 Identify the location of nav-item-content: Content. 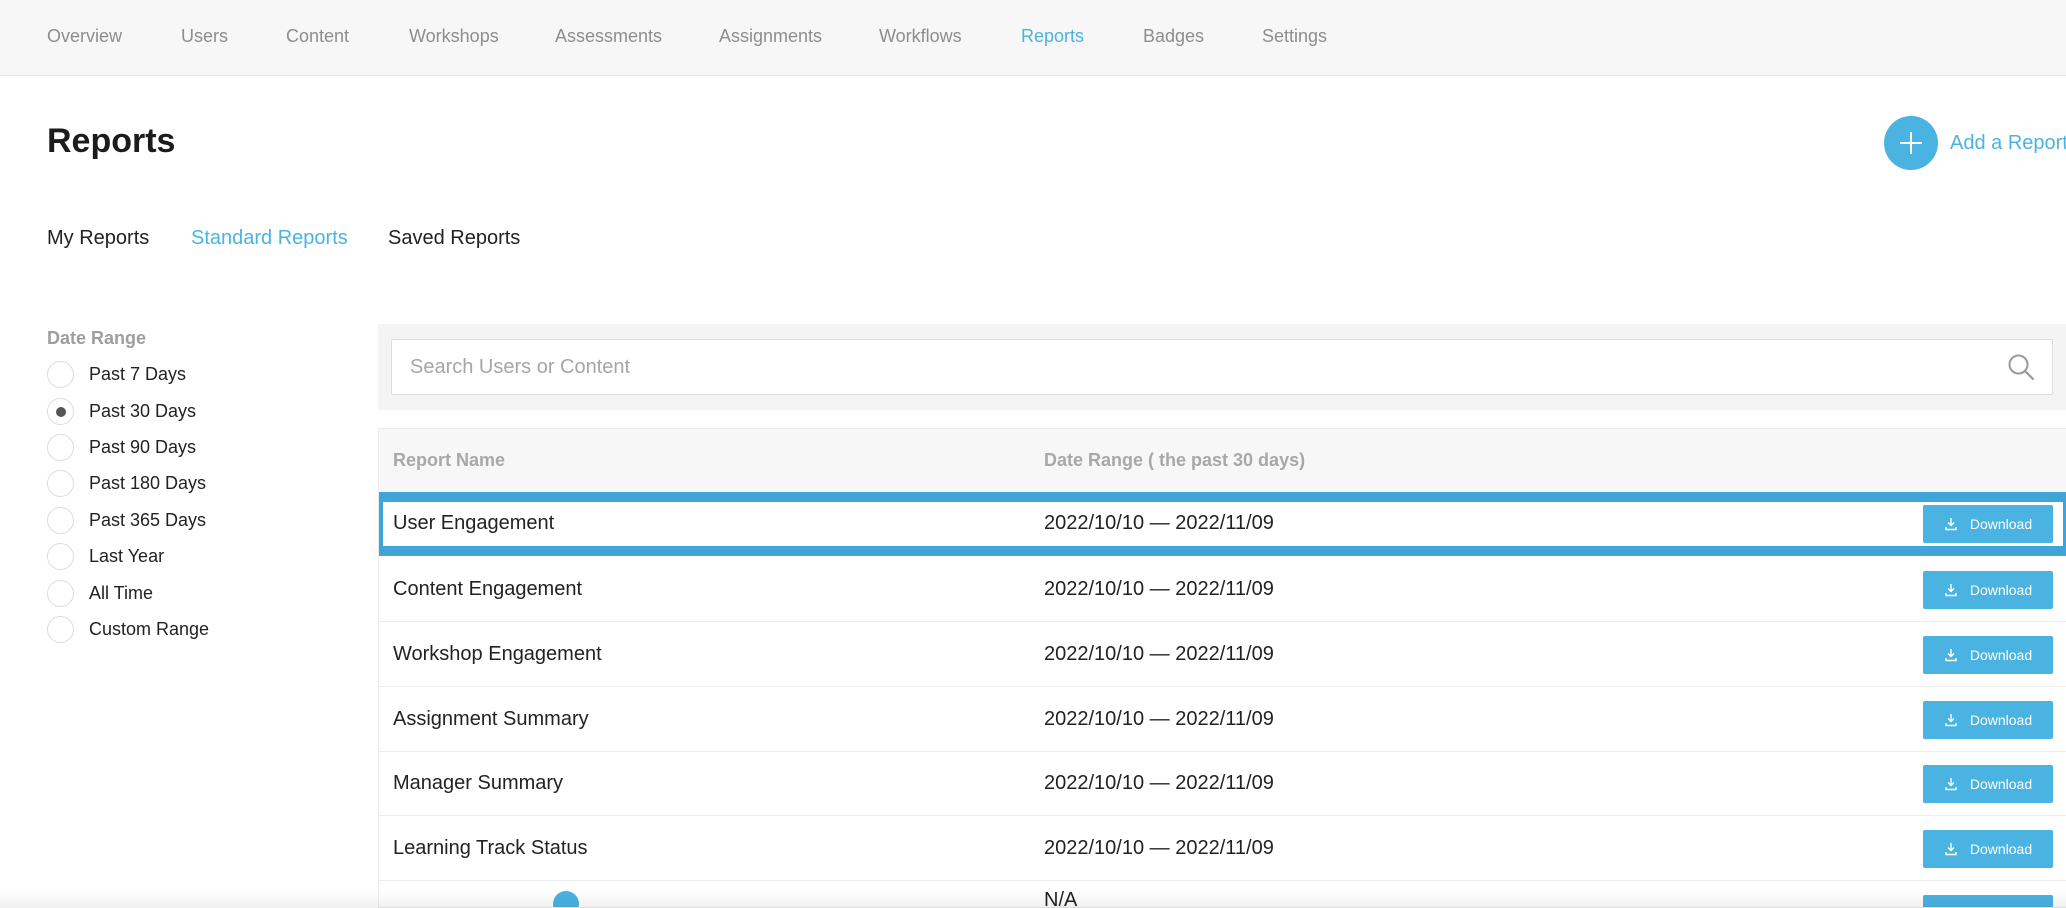
(317, 36).